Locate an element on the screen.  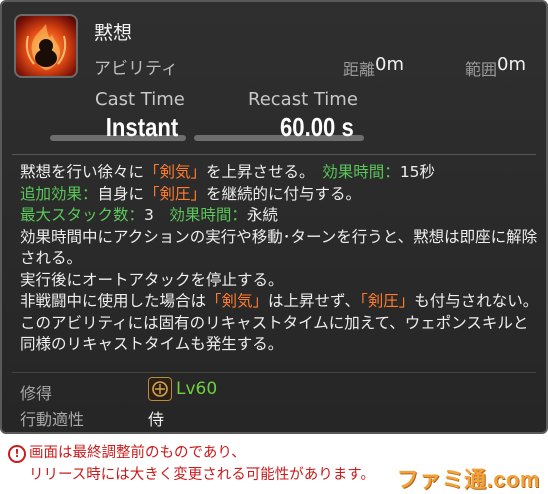
desc-line-6: 非戦闘中に使用した場合は「剣気」は上昇せず、「剣圧」も付与されない。 is located at coordinates (279, 301).